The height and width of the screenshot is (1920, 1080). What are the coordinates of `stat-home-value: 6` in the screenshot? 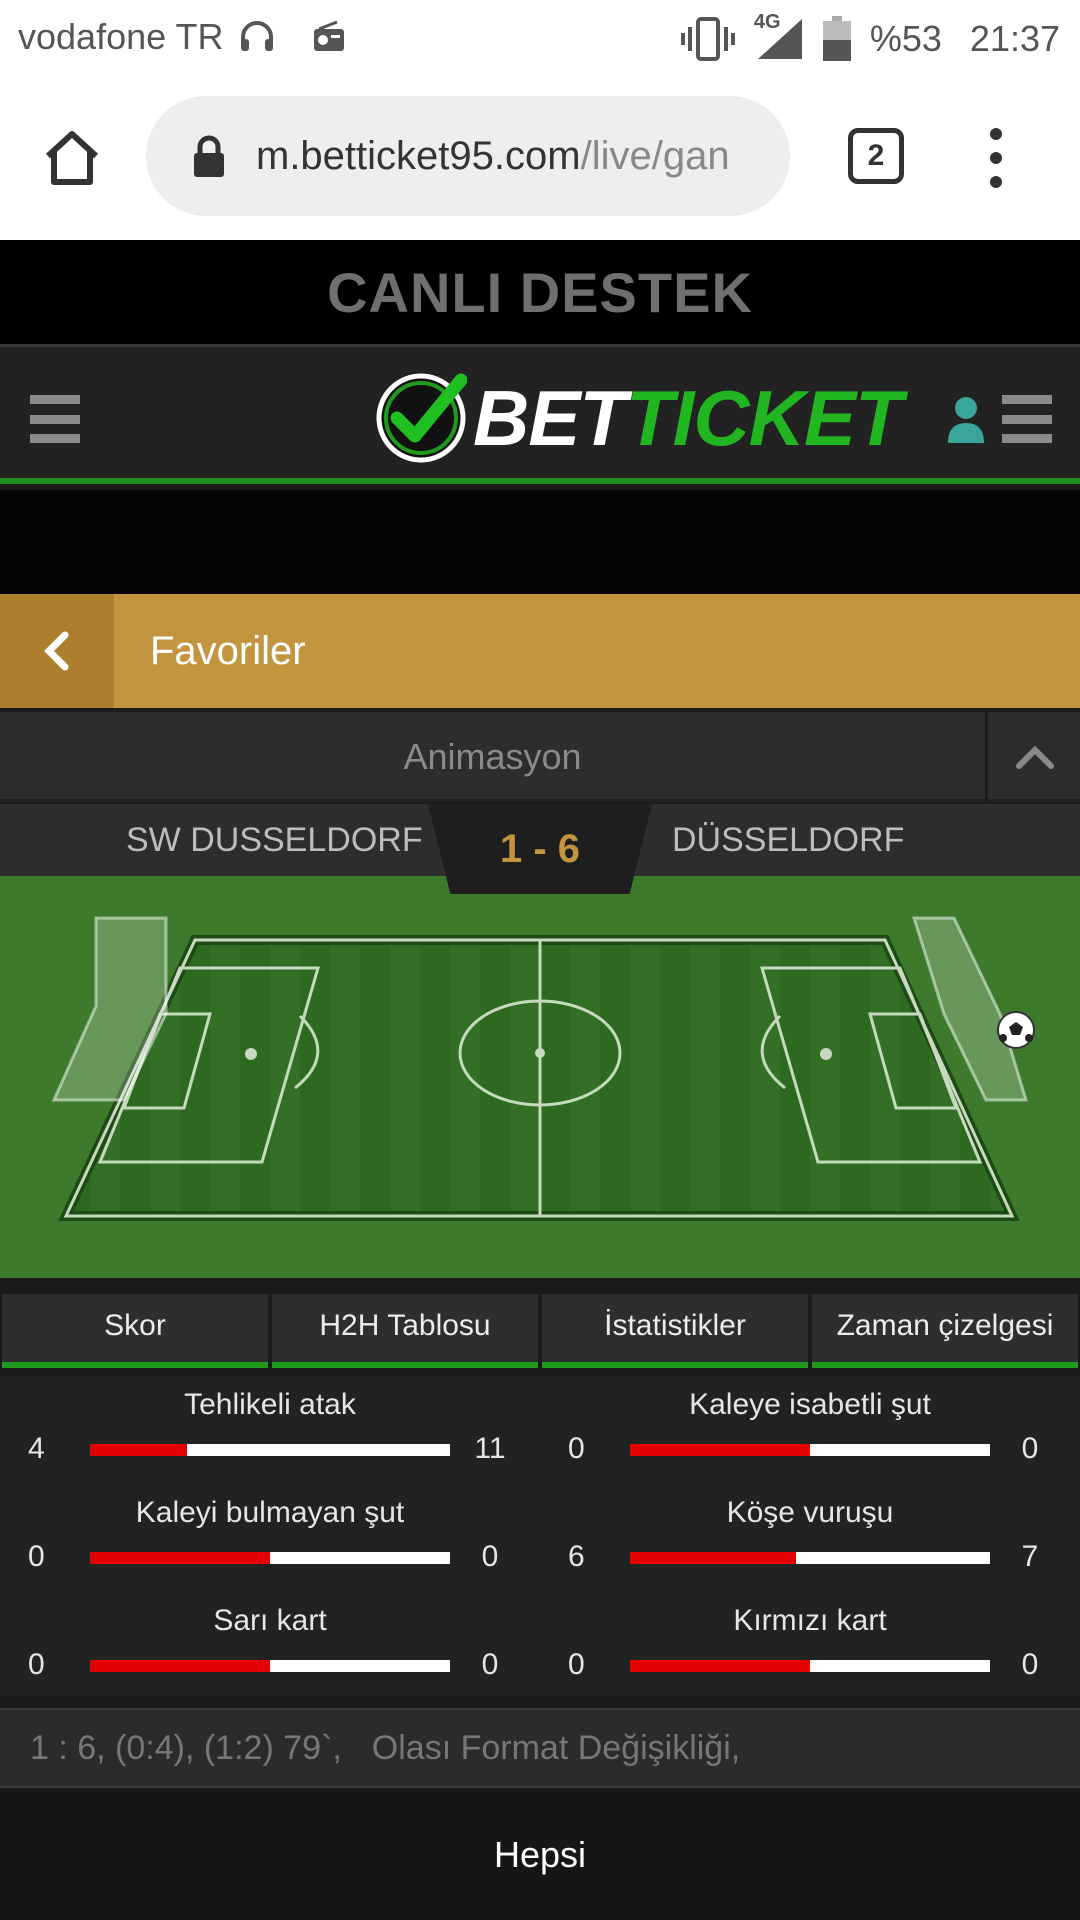 It's located at (576, 1556).